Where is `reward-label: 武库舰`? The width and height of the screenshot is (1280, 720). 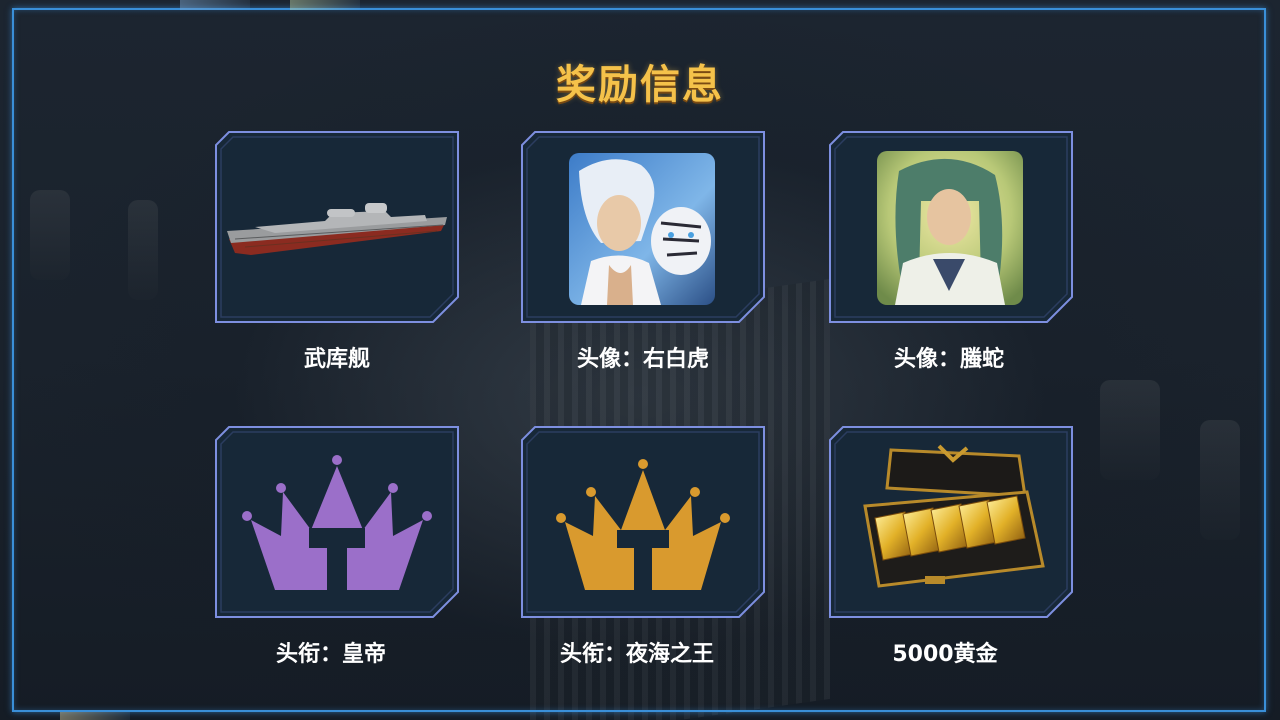 reward-label: 武库舰 is located at coordinates (336, 359).